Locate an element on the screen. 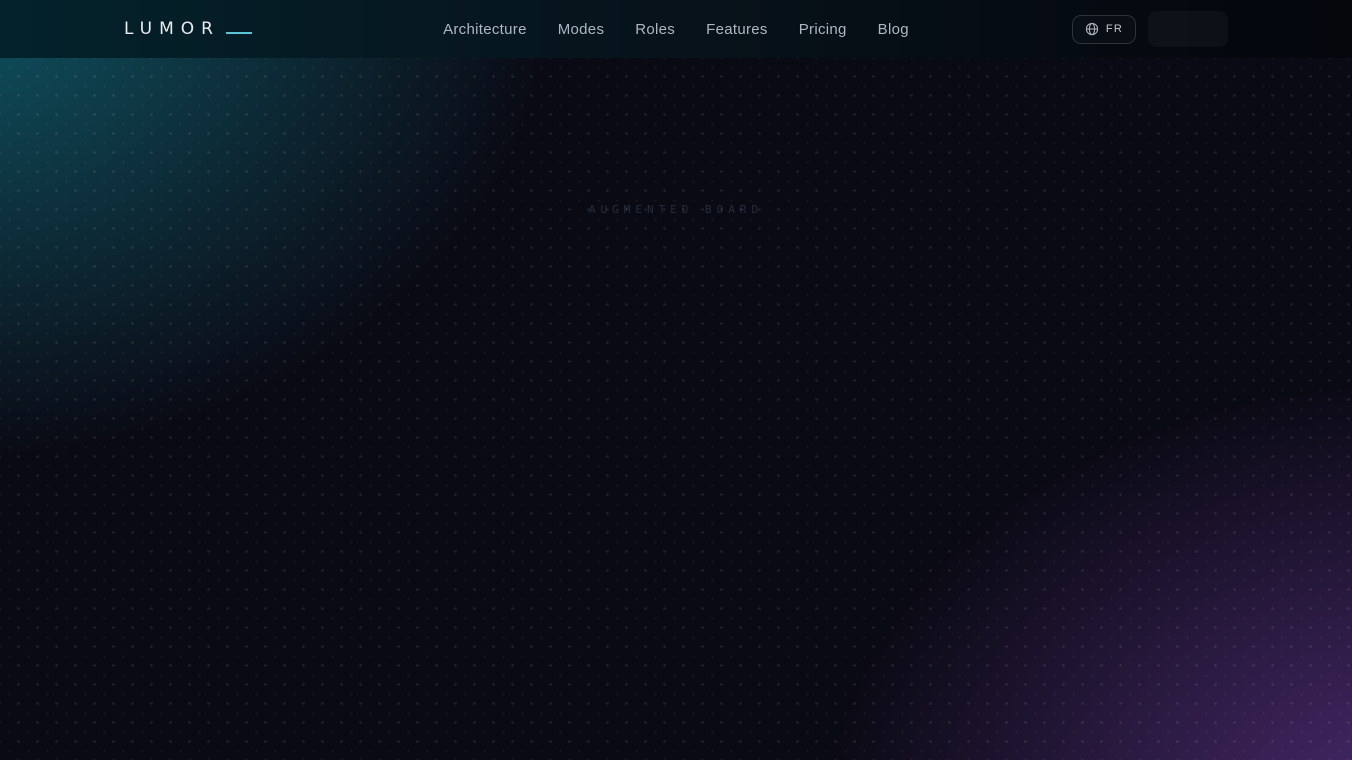 This screenshot has height=760, width=1352. nav-item-features: Features is located at coordinates (737, 29).